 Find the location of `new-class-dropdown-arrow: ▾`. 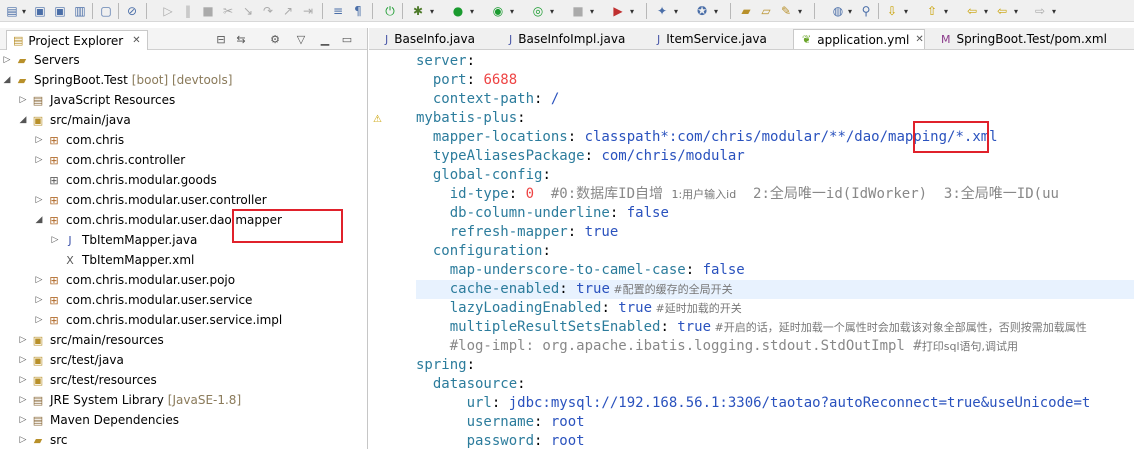

new-class-dropdown-arrow: ▾ is located at coordinates (716, 11).